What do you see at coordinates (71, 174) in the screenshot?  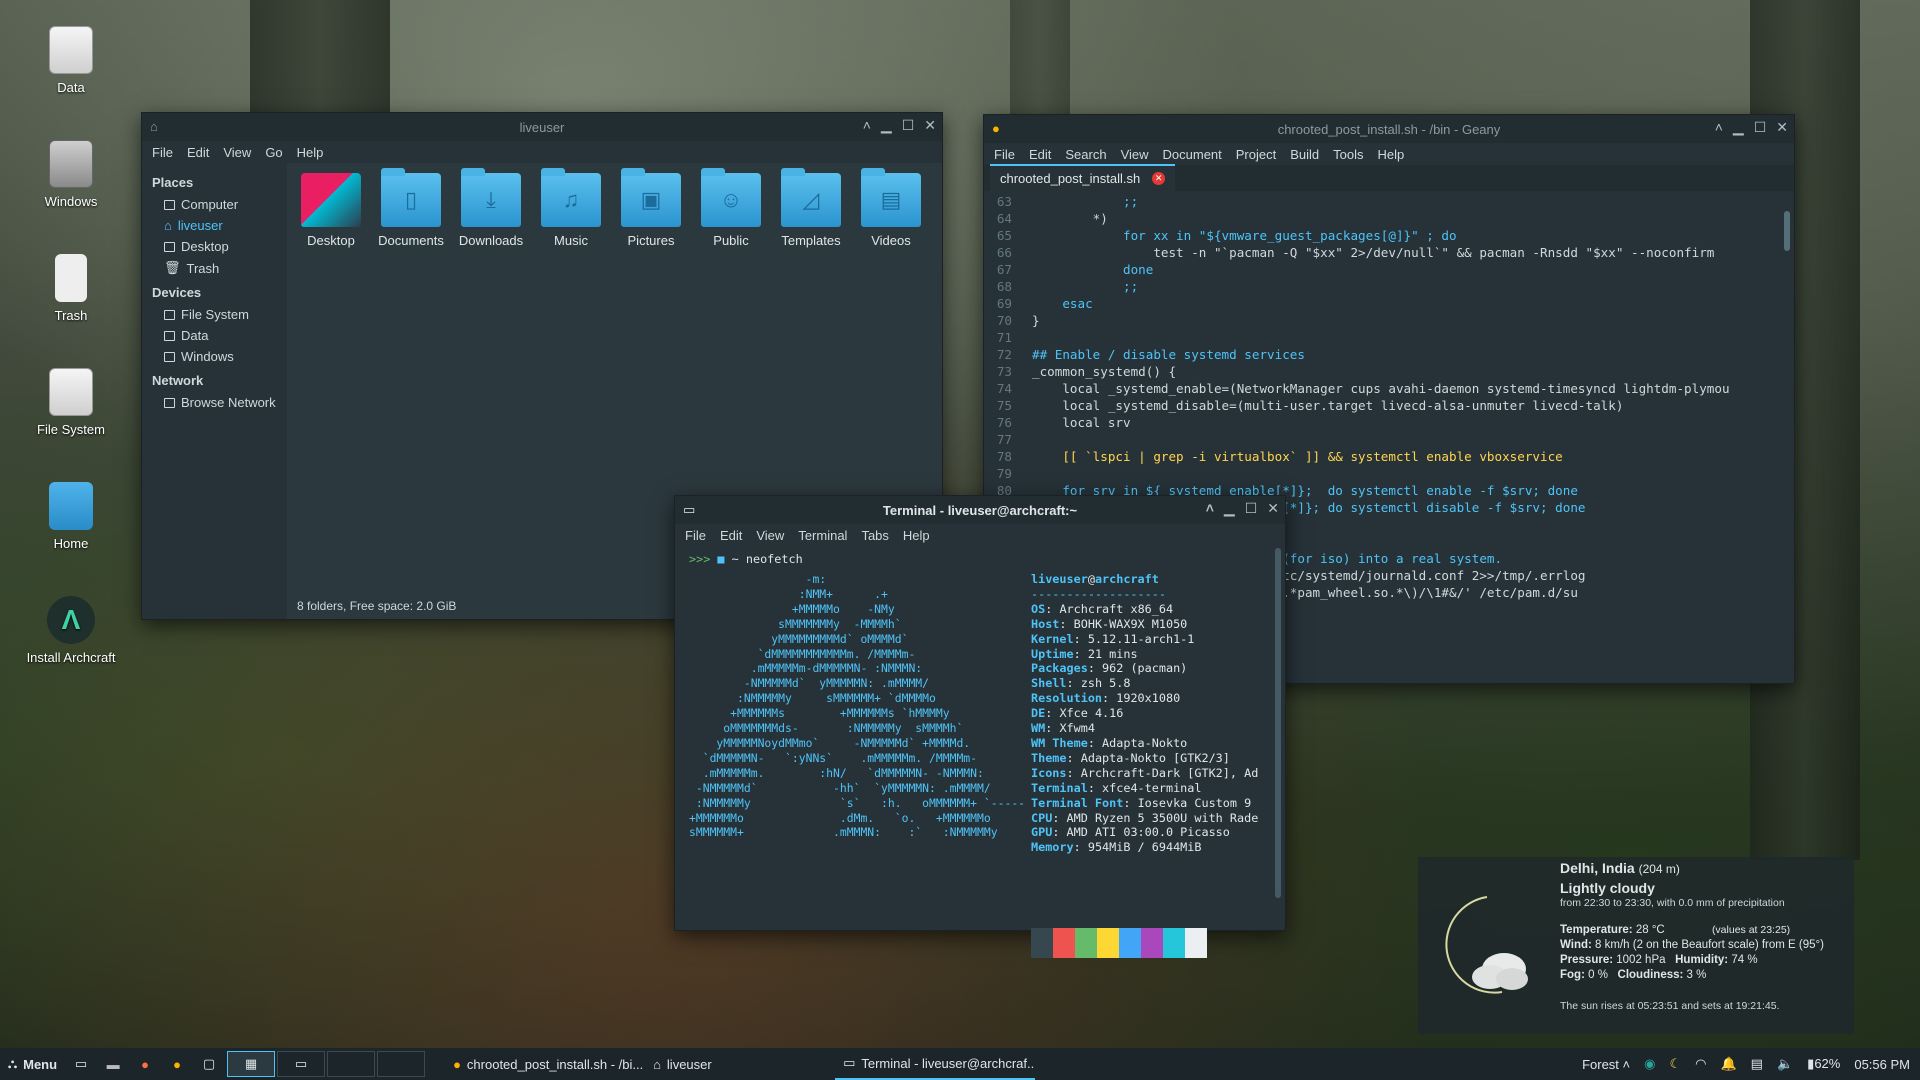 I see `desktop-icon-windows: Windows` at bounding box center [71, 174].